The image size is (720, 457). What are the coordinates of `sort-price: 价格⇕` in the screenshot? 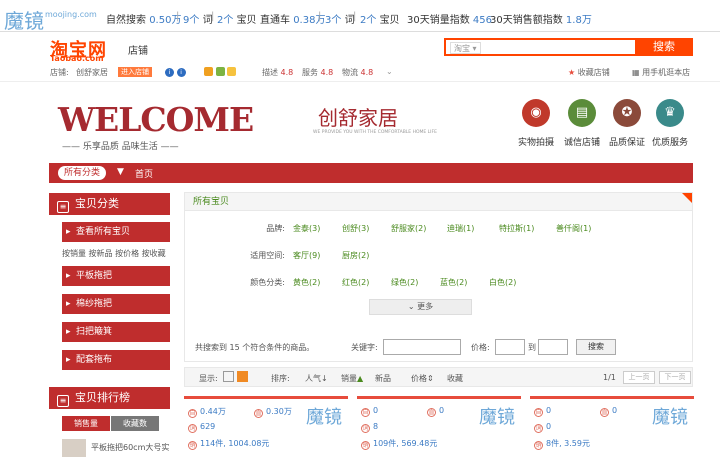 It's located at (422, 378).